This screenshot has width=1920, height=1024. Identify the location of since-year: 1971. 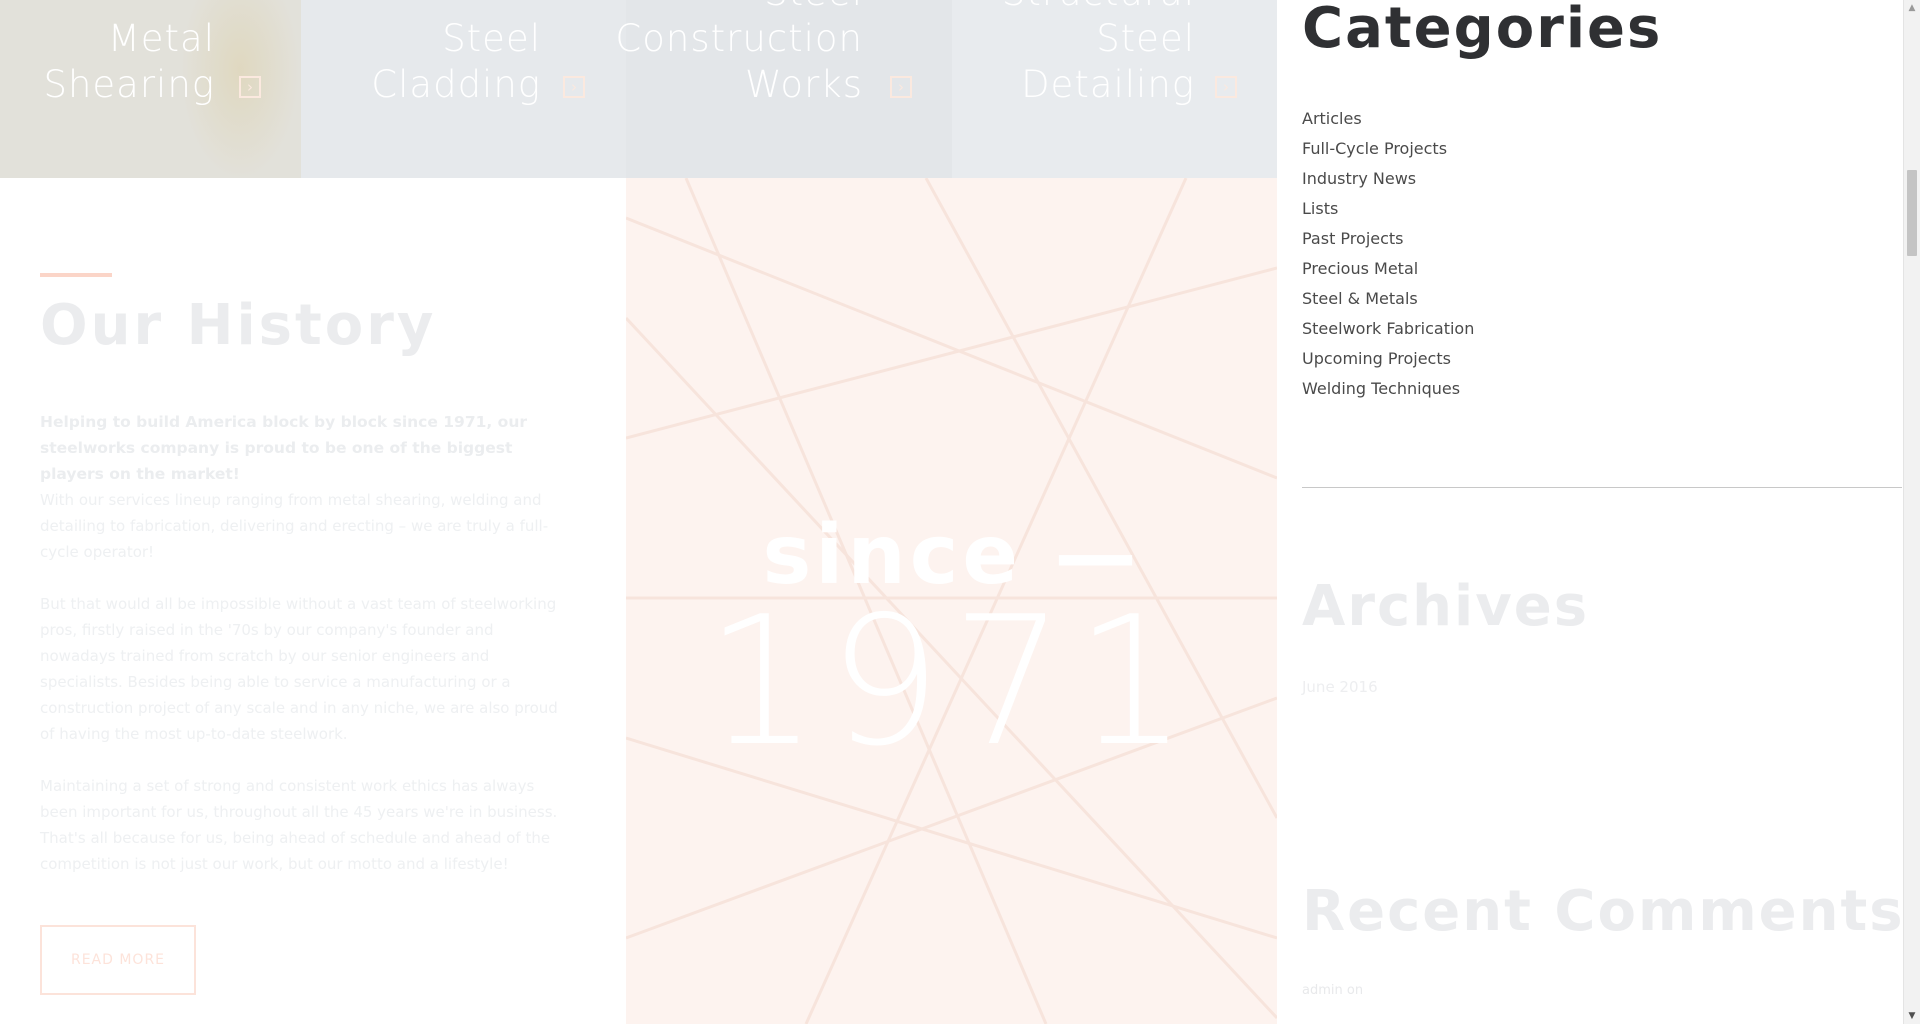
(951, 681).